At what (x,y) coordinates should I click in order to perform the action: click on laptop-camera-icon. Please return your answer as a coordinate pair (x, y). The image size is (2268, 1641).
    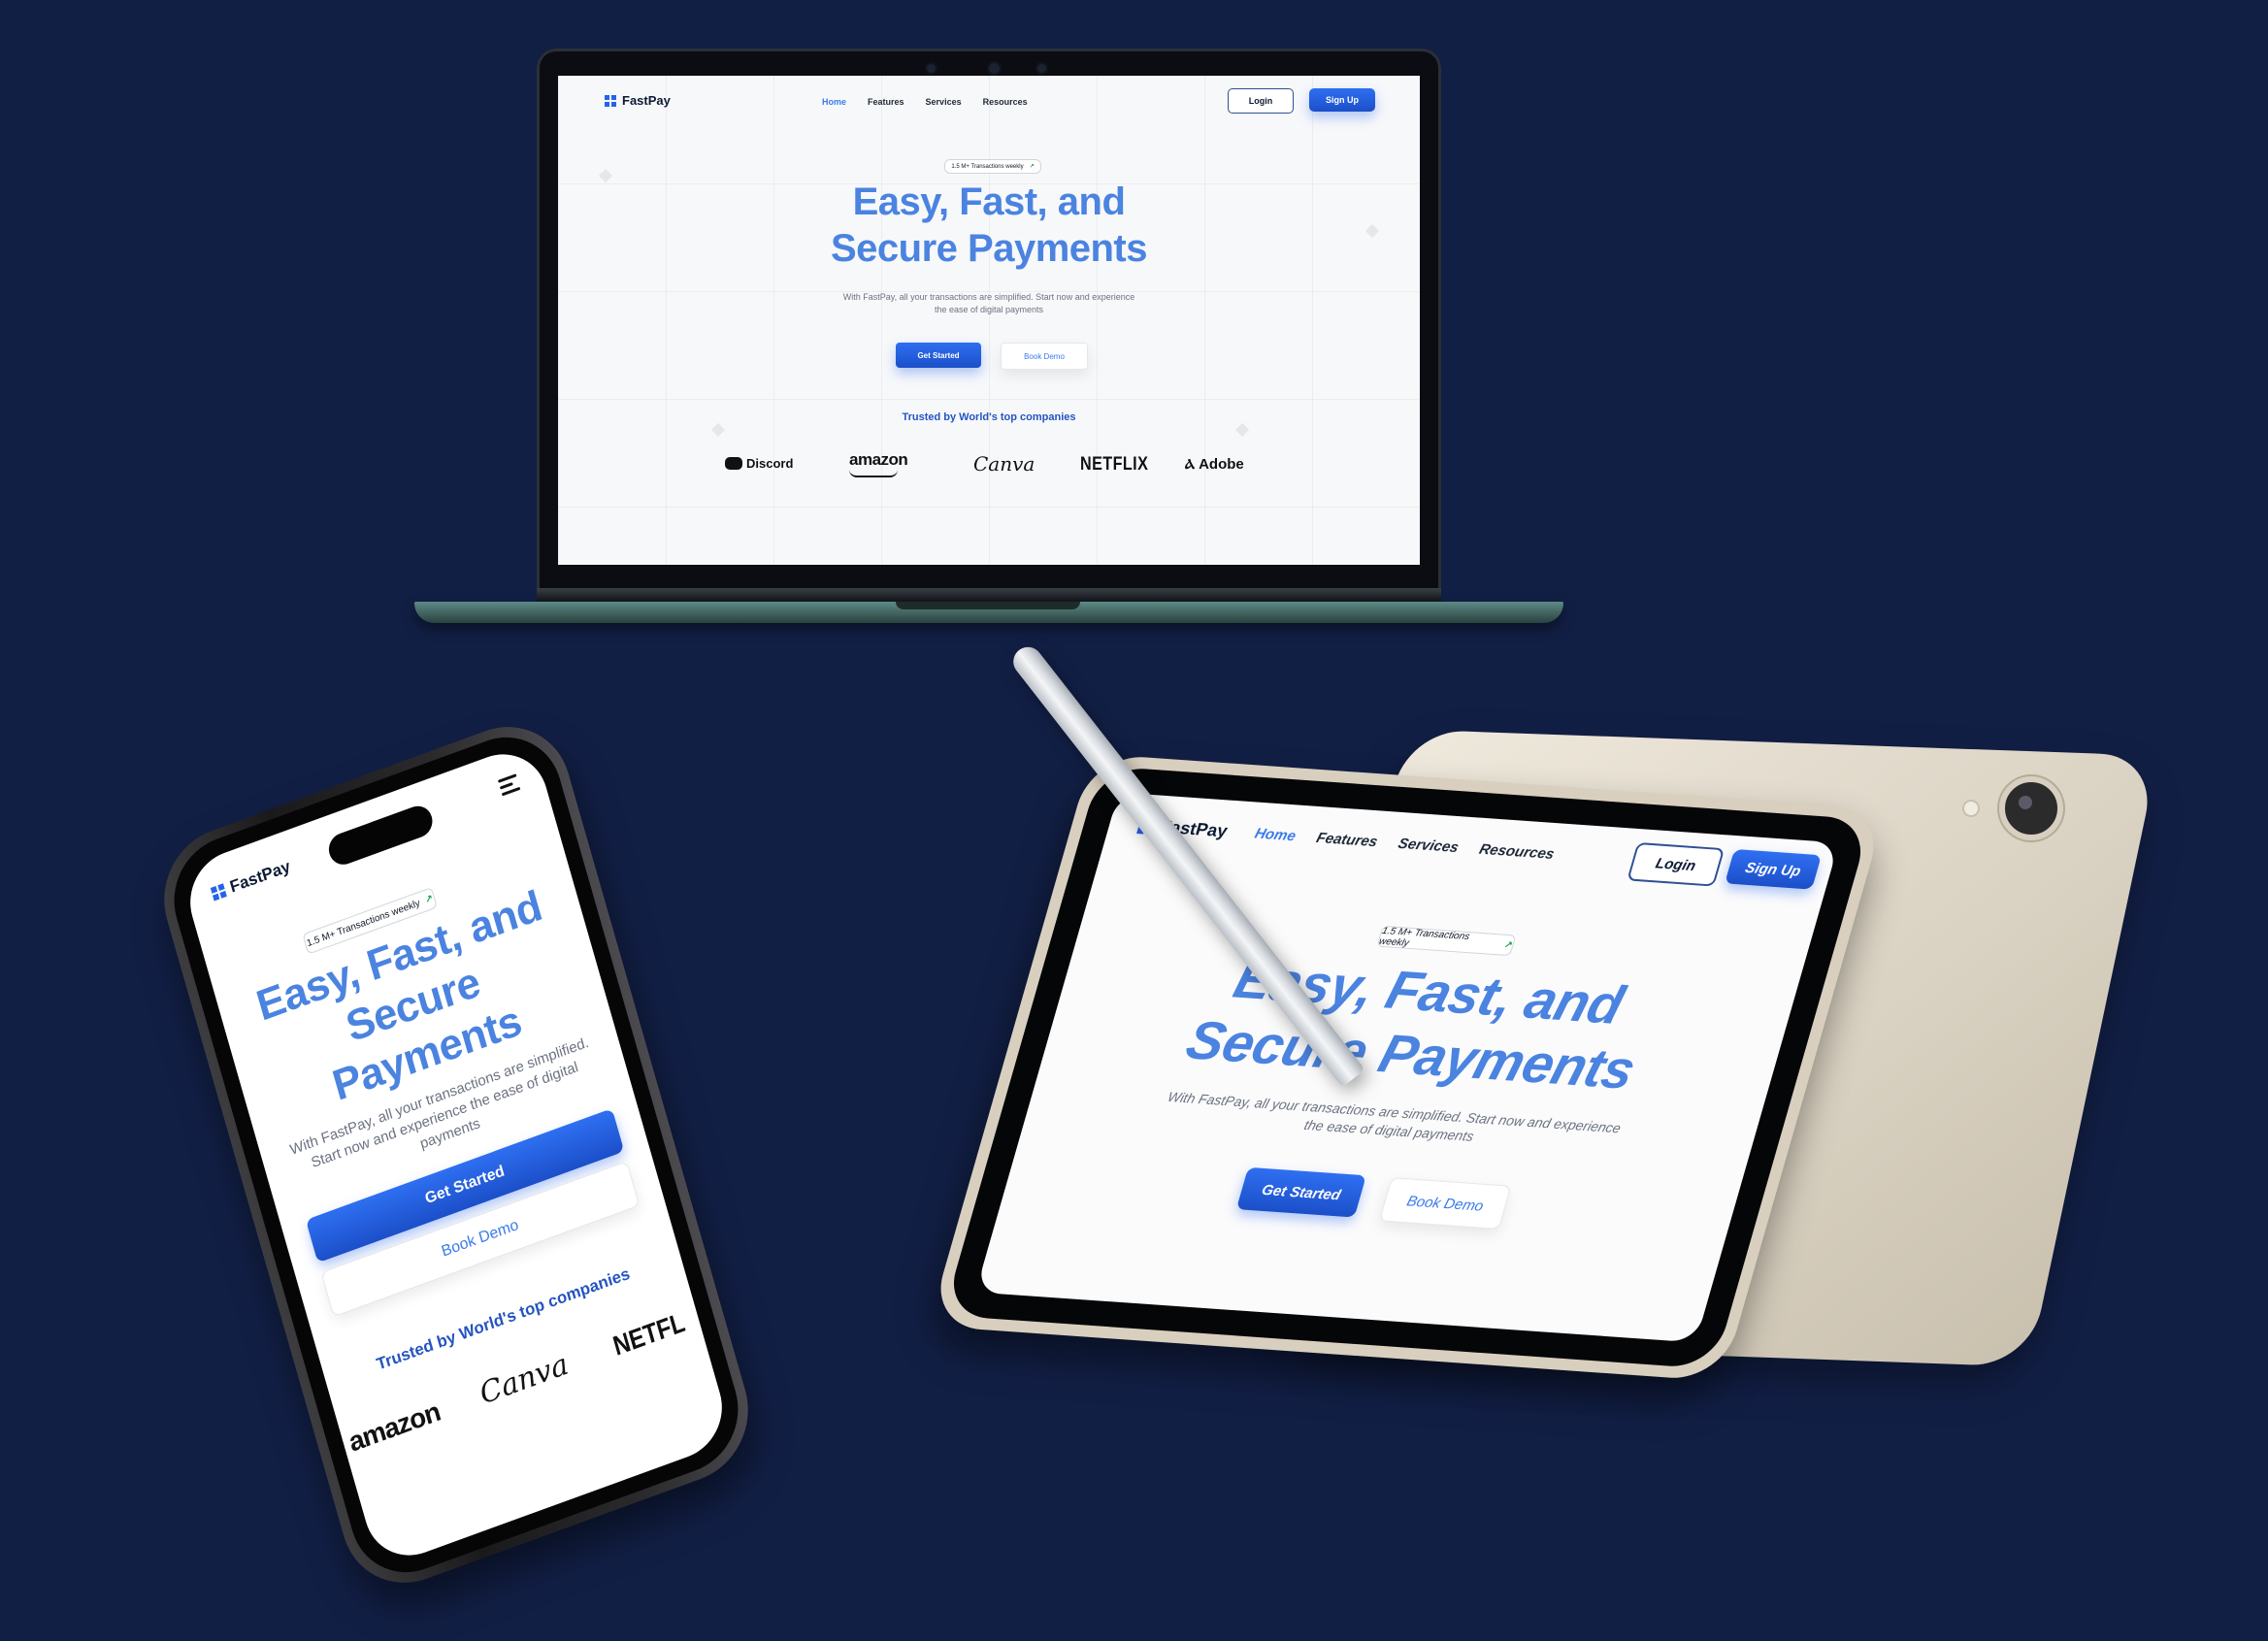
    Looking at the image, I should click on (995, 68).